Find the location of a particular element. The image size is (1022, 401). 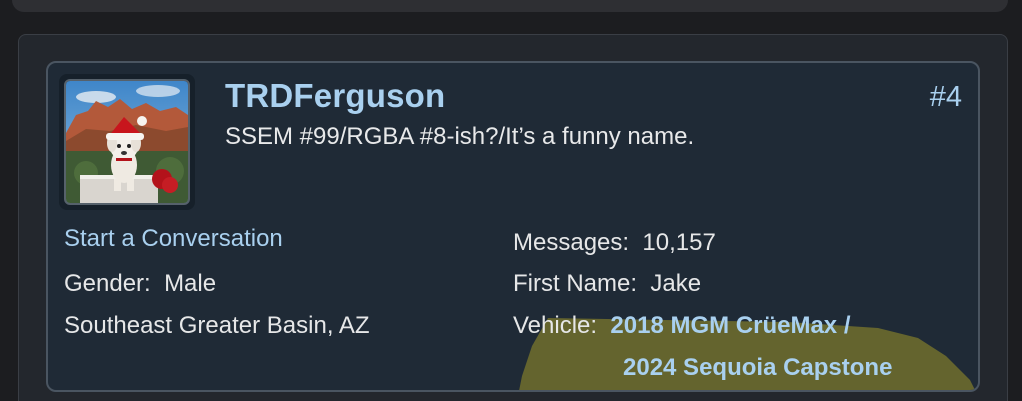

post-number-link: #4 is located at coordinates (946, 97).